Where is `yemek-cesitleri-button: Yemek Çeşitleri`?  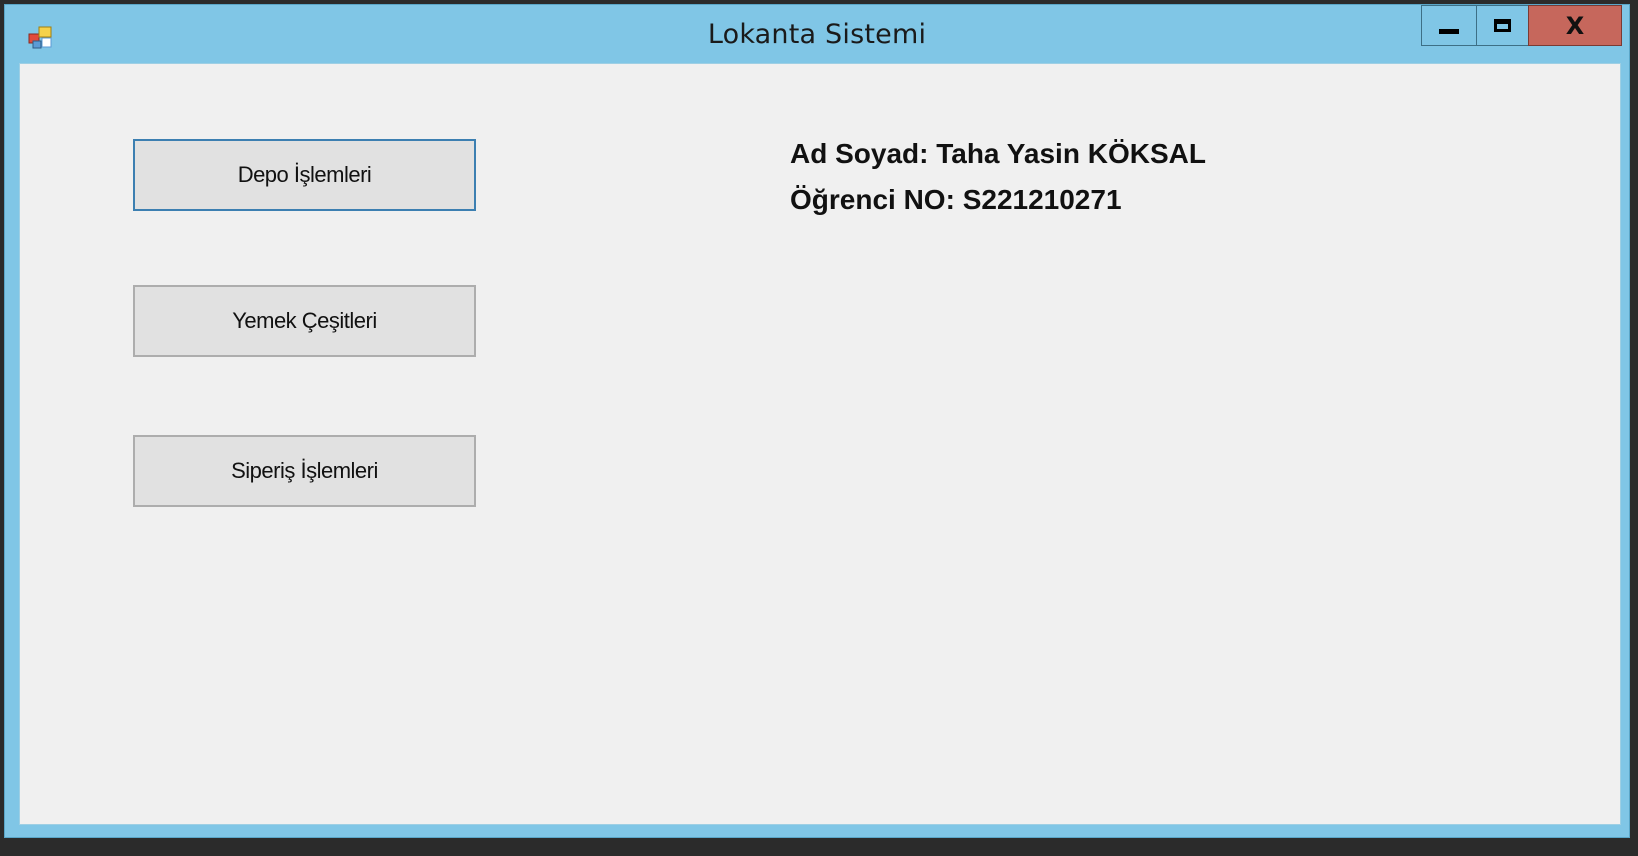
yemek-cesitleri-button: Yemek Çeşitleri is located at coordinates (304, 321).